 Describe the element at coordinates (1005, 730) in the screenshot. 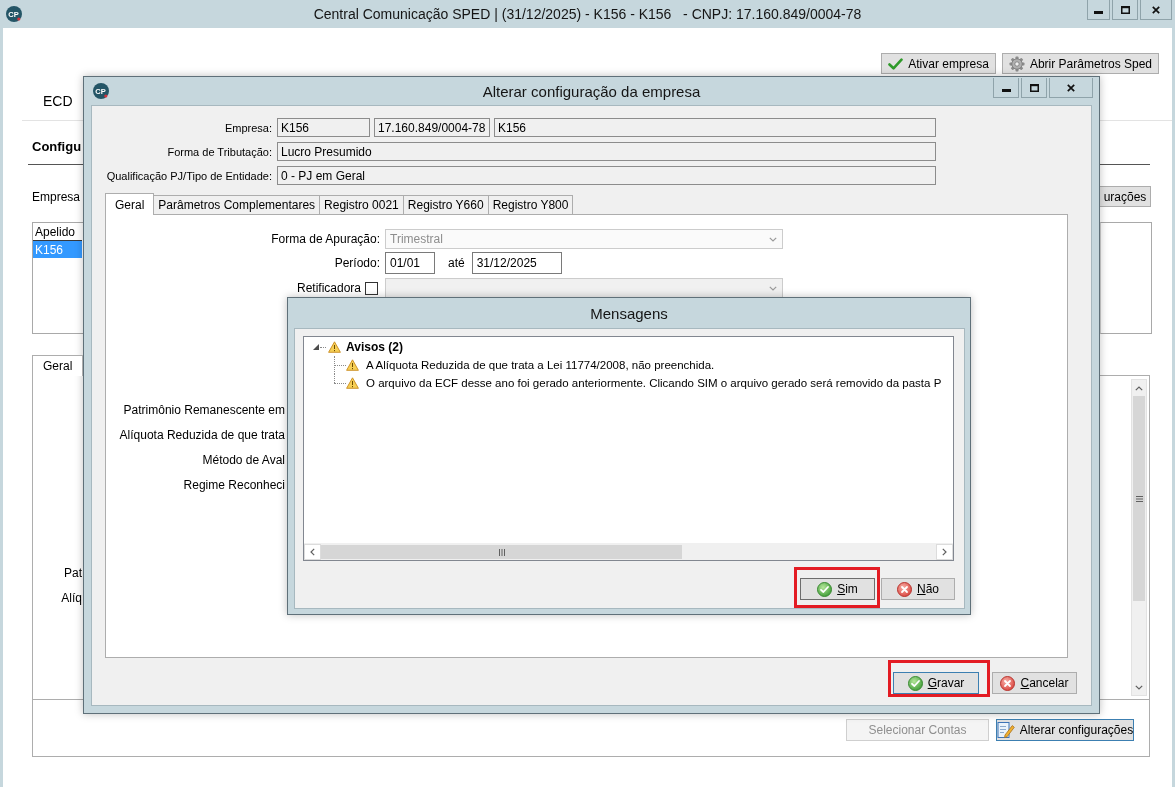

I see `pencil-document-icon` at that location.